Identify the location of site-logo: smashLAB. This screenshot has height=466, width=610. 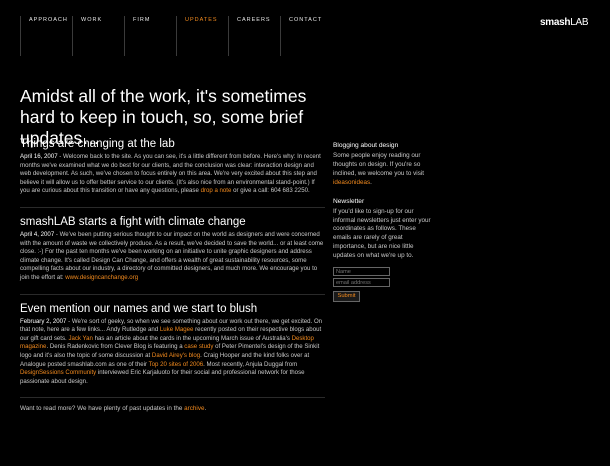
(564, 22).